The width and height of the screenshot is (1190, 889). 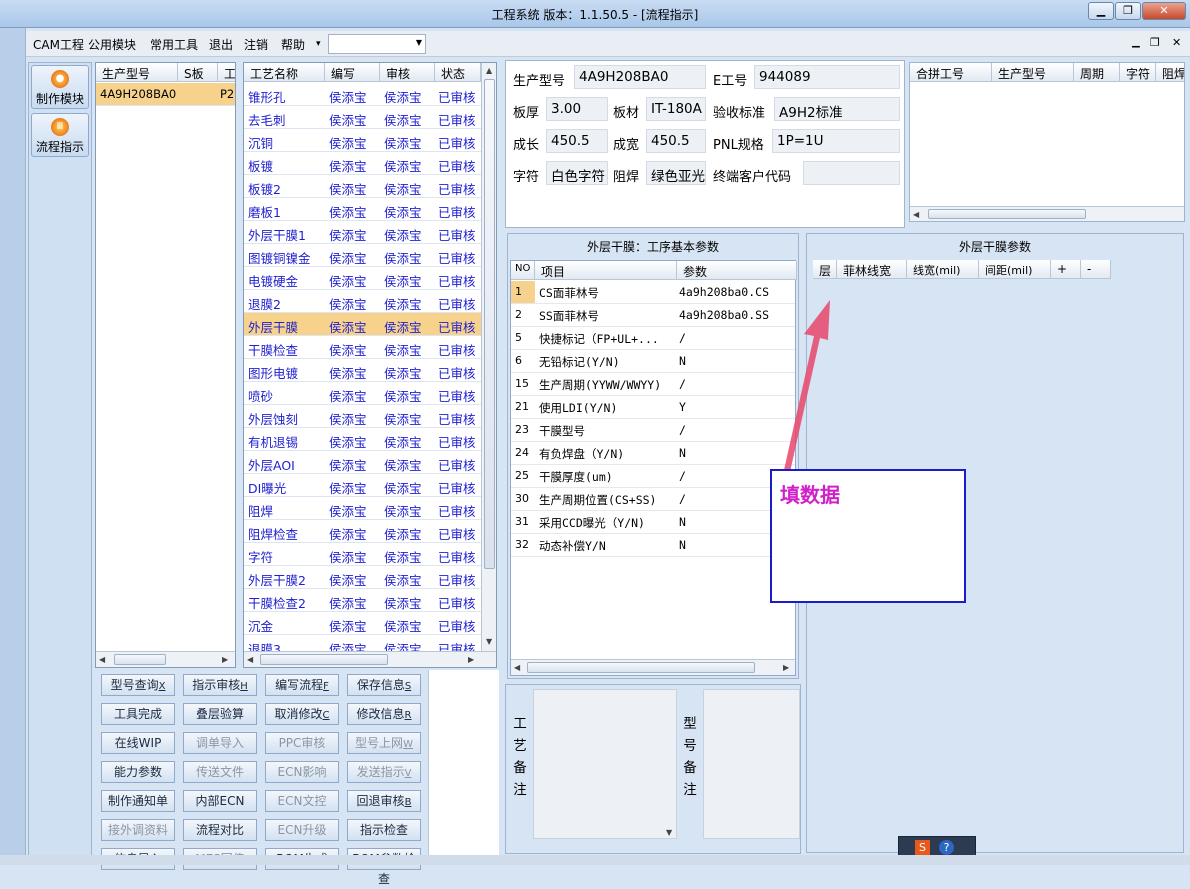 What do you see at coordinates (384, 772) in the screenshot?
I see `action-button: 发送指示V` at bounding box center [384, 772].